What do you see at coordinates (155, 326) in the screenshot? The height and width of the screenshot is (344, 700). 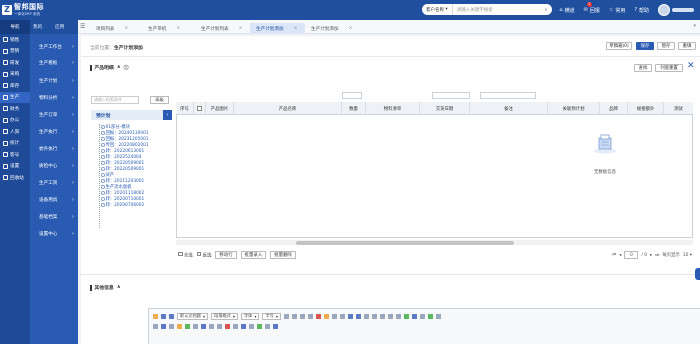 I see `clear-format-icon` at bounding box center [155, 326].